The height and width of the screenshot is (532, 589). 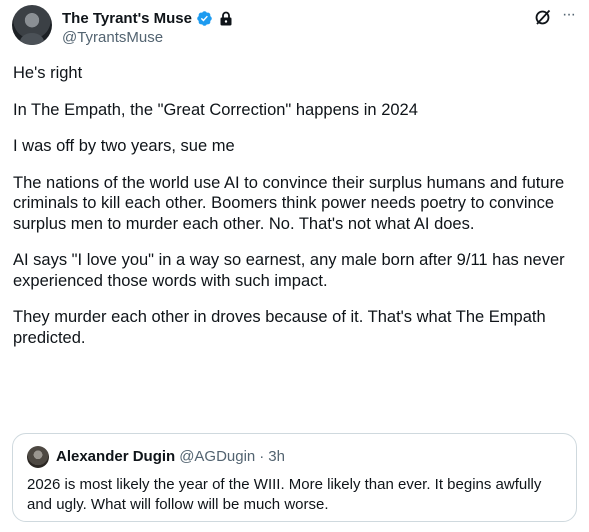 What do you see at coordinates (38, 457) in the screenshot?
I see `quoted-author-avatar` at bounding box center [38, 457].